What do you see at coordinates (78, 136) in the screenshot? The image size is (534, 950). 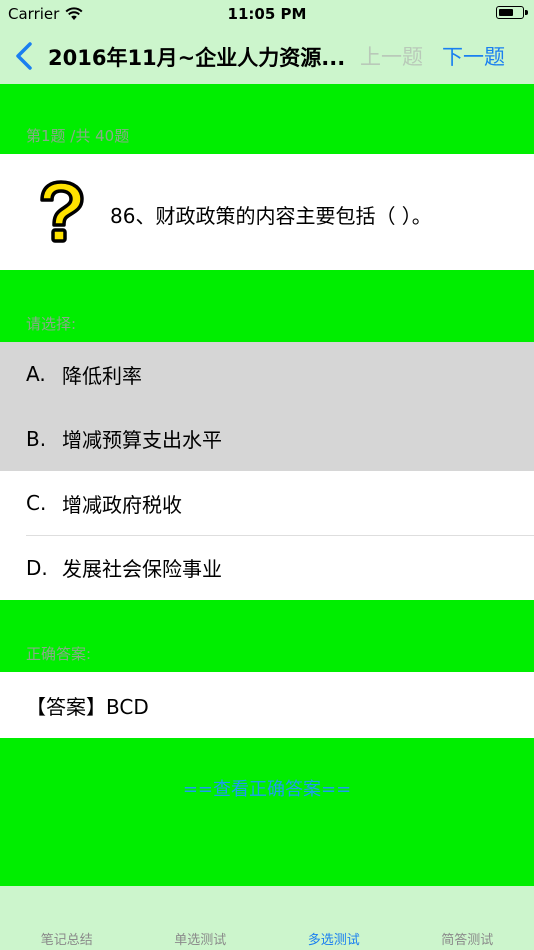 I see `question-progress: 第1题 /共 40题` at bounding box center [78, 136].